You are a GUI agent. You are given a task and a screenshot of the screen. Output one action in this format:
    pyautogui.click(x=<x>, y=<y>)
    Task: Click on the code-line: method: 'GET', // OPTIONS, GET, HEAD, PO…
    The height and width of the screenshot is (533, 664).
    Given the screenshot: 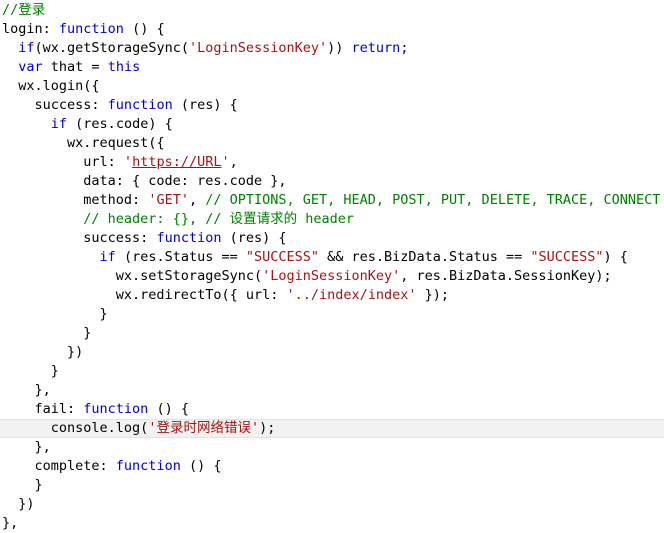 What is the action you would take?
    pyautogui.click(x=332, y=200)
    